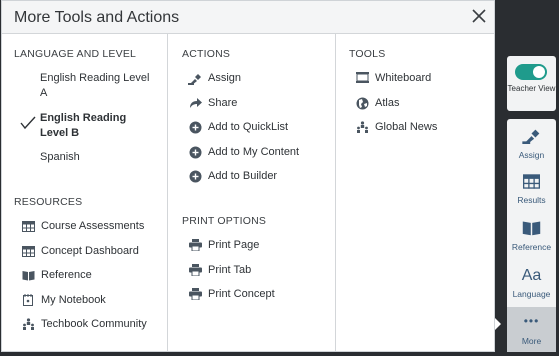  I want to click on toolbar-label: More, so click(531, 341).